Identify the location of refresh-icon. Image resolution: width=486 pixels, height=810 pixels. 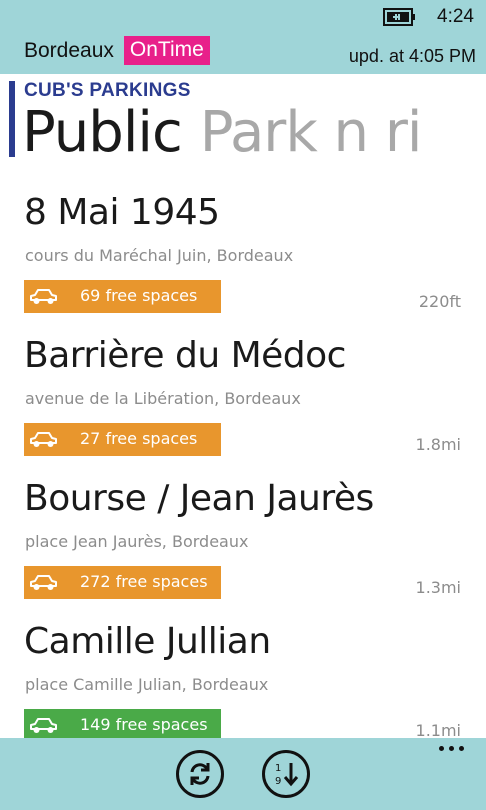
(200, 774).